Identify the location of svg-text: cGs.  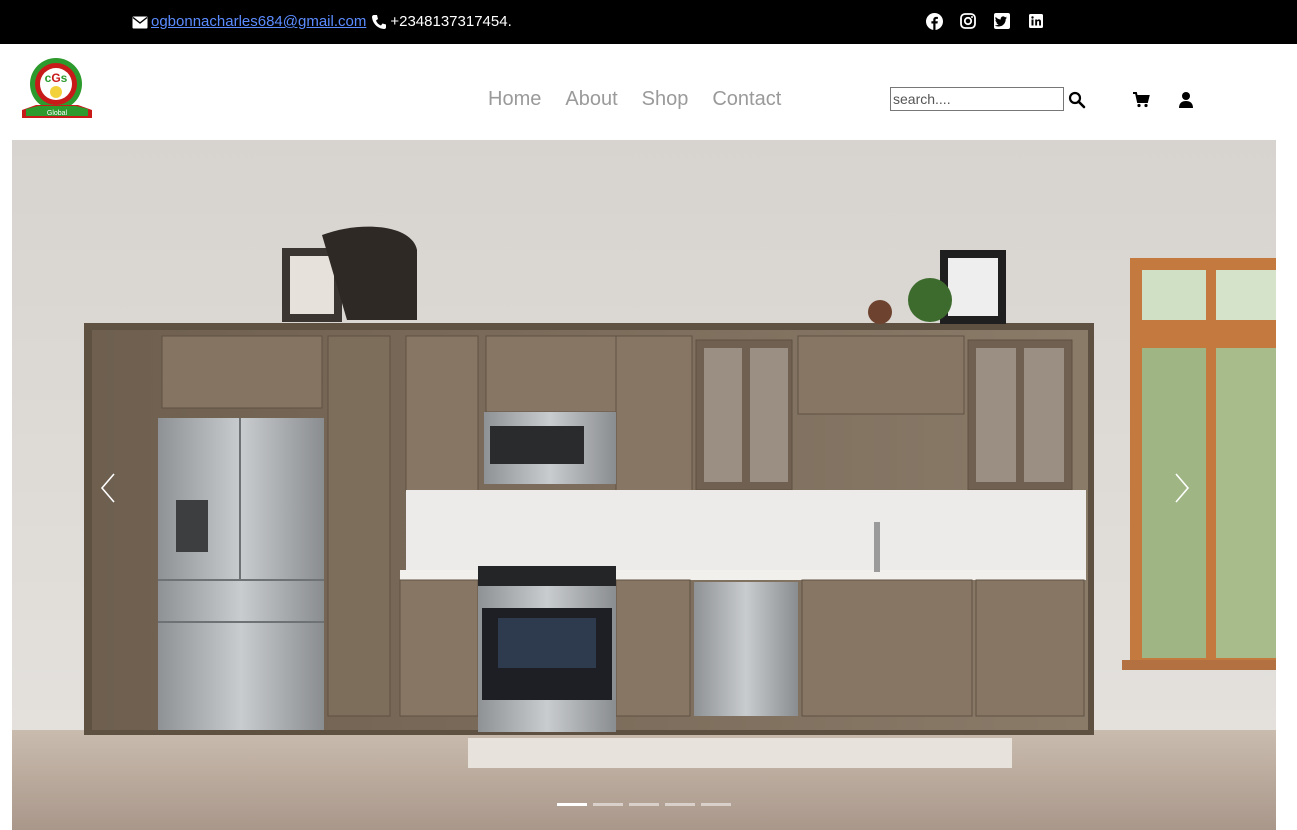
(56, 78).